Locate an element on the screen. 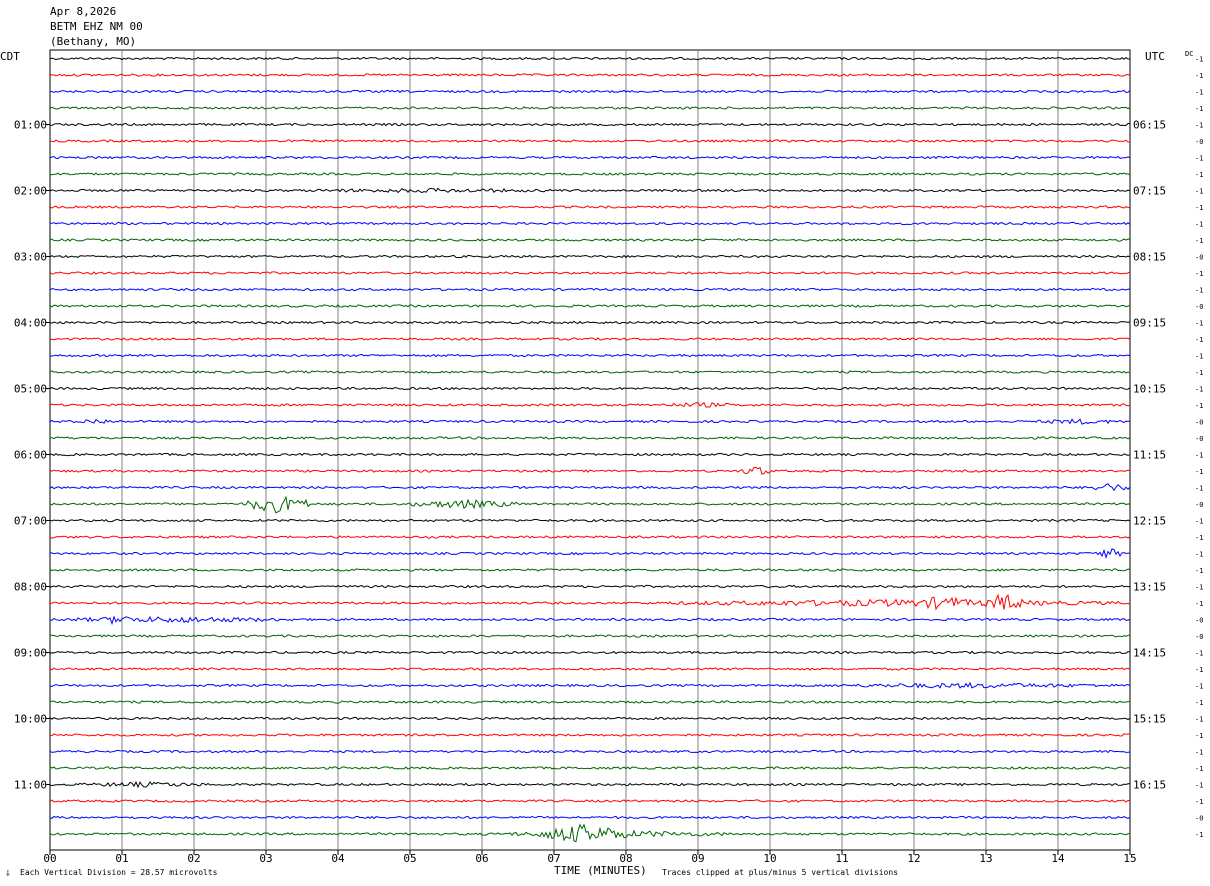 This screenshot has height=886, width=1210. left-hour-label: 02:00 is located at coordinates (30, 191).